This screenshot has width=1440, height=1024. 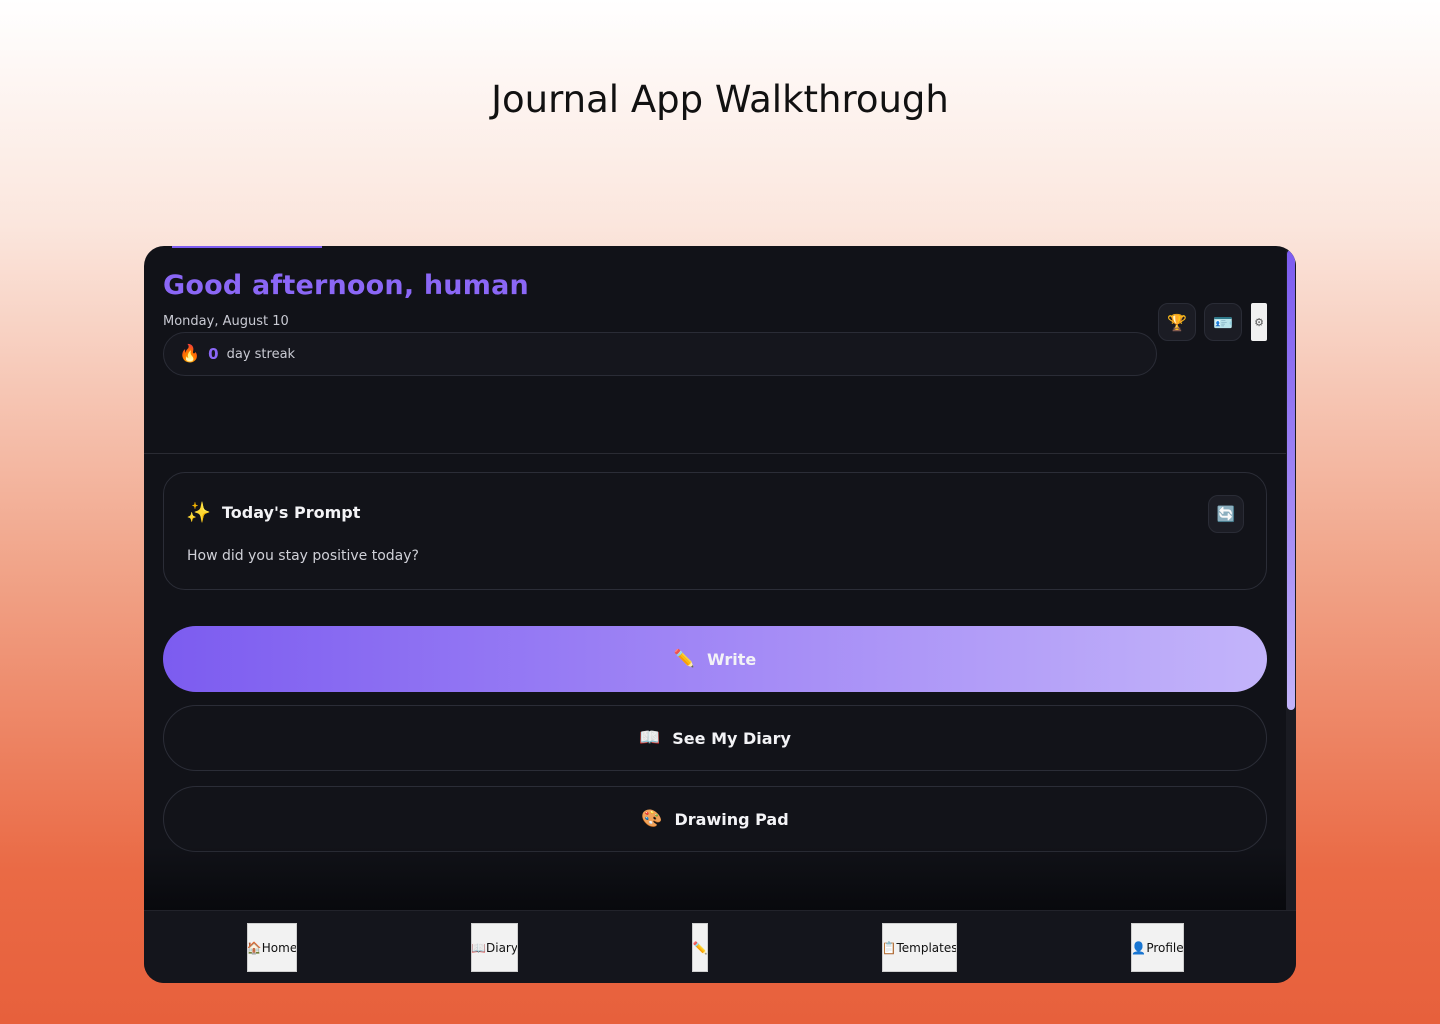 I want to click on top-accent-bar, so click(x=247, y=247).